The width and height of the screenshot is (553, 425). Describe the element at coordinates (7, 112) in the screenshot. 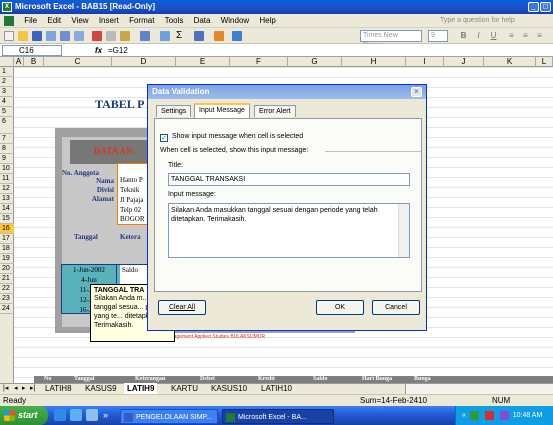

I see `row-header: 5` at that location.